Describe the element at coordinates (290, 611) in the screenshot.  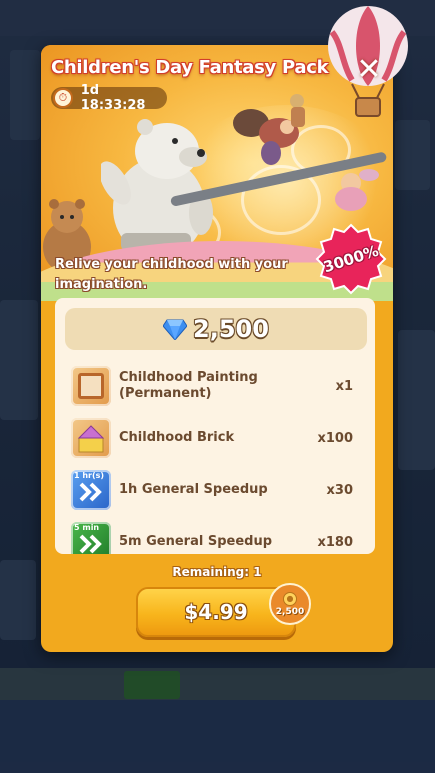
I see `bonus-coins-amount: 2,500` at that location.